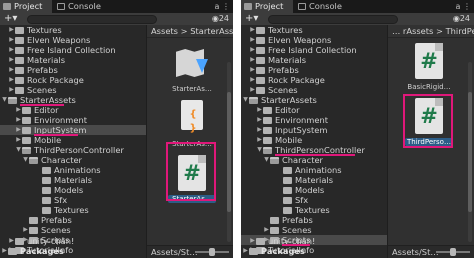 The height and width of the screenshot is (258, 474). What do you see at coordinates (283, 70) in the screenshot?
I see `tree-item-label: Prefabs` at bounding box center [283, 70].